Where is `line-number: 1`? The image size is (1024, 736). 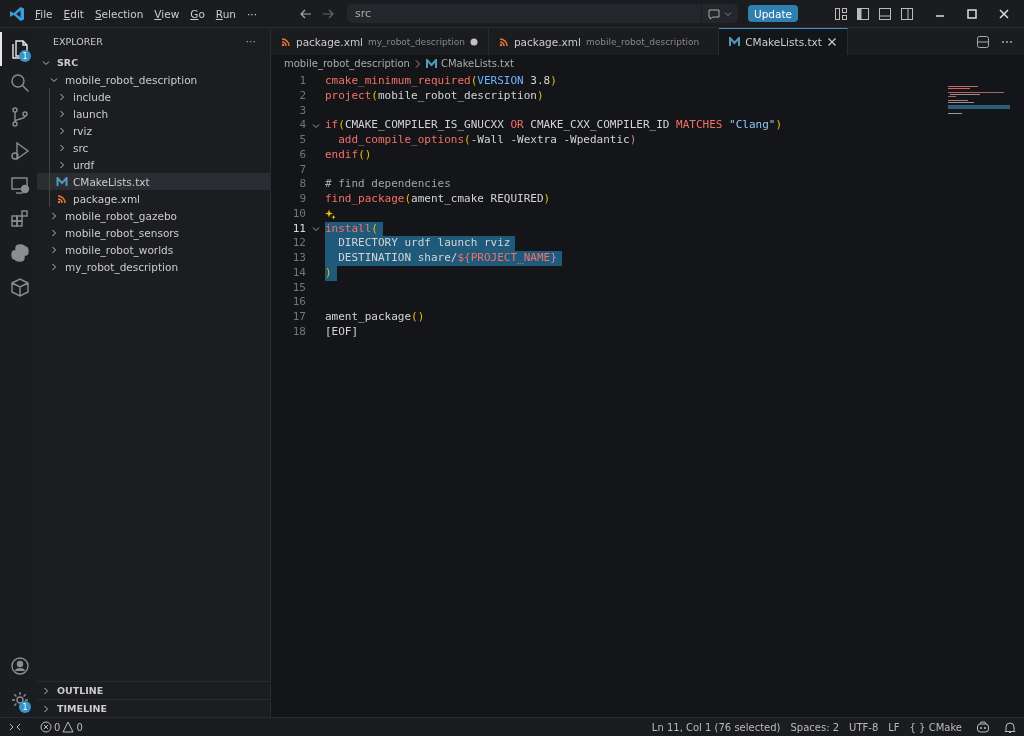
line-number: 1 is located at coordinates (302, 81).